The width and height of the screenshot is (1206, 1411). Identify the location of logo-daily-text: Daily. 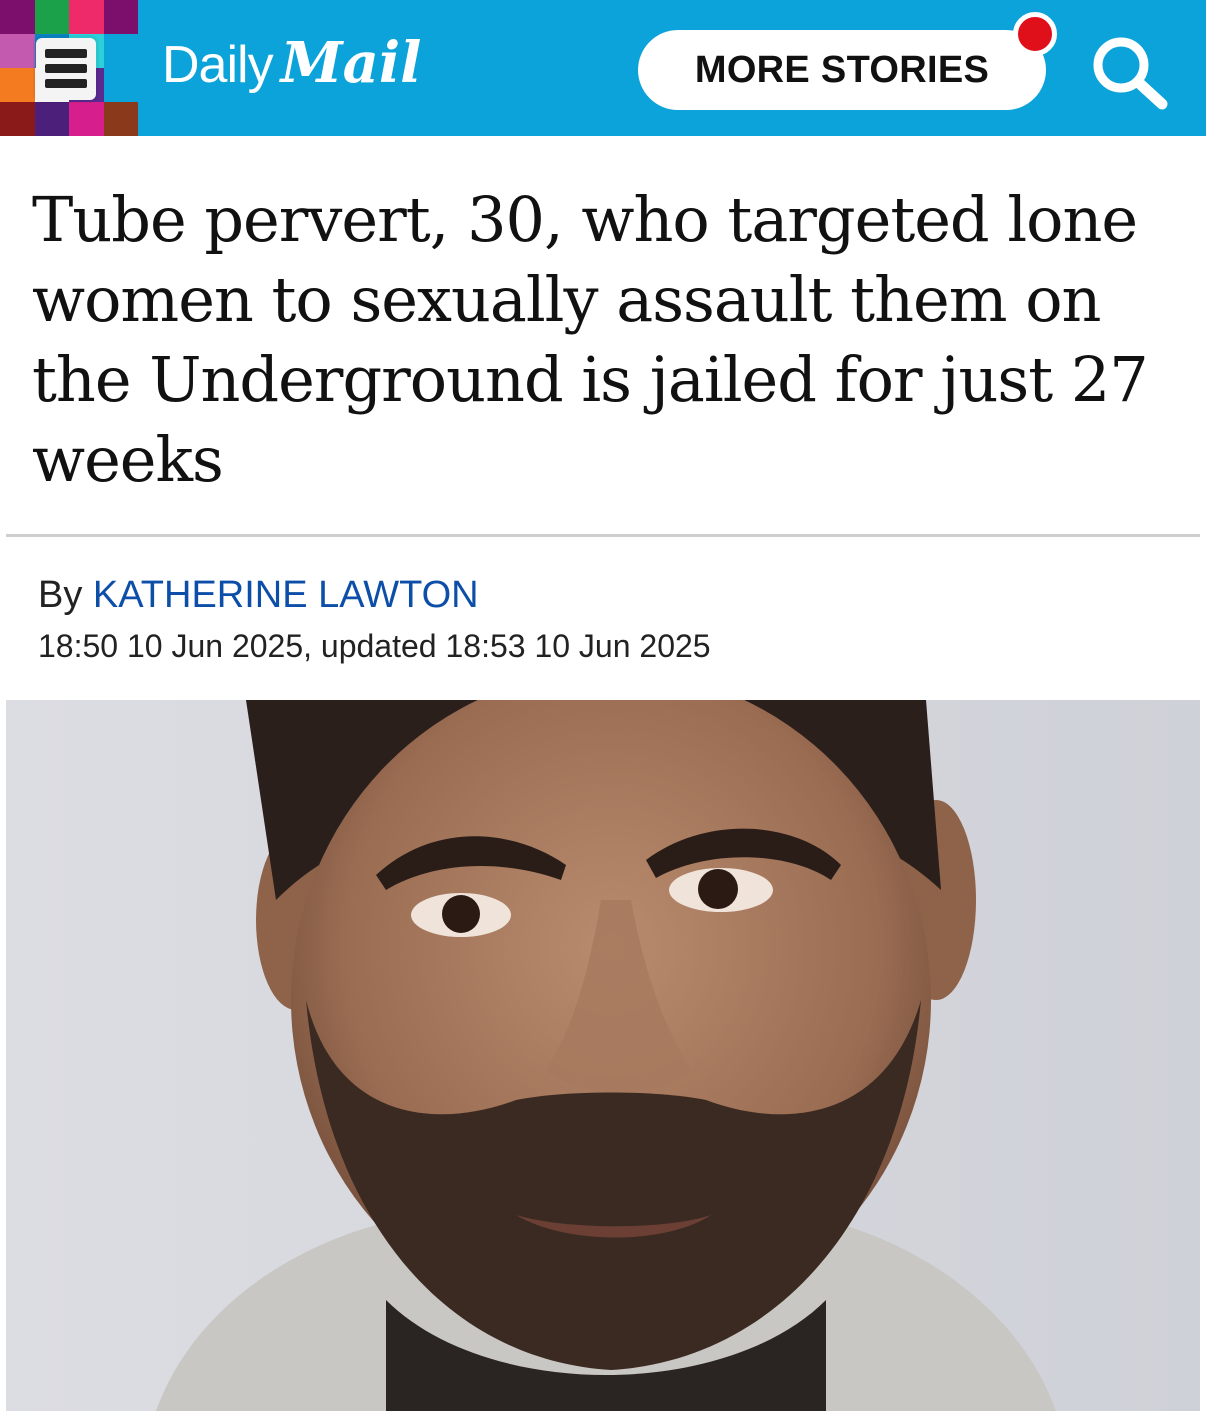
(218, 65).